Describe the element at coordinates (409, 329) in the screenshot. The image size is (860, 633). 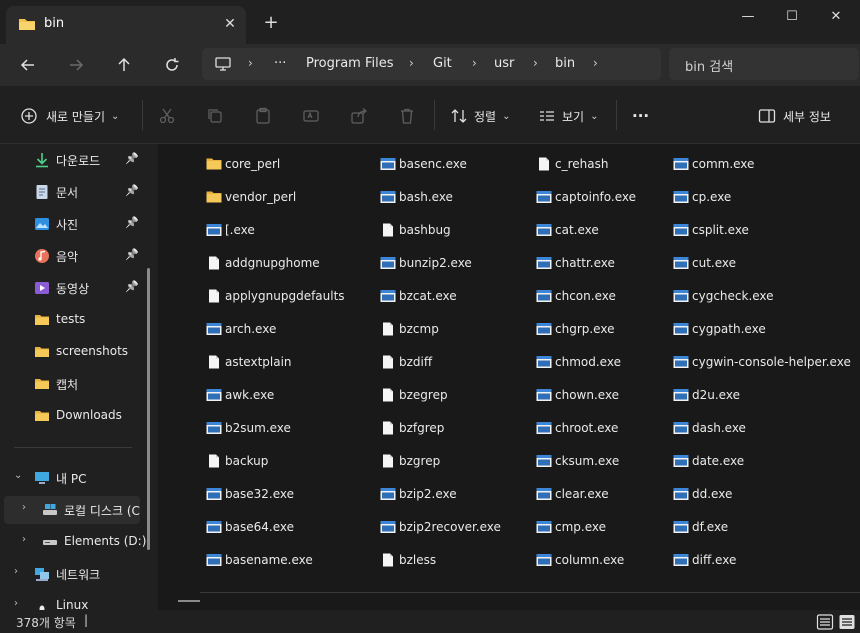
I see `file-item: bzcmp` at that location.